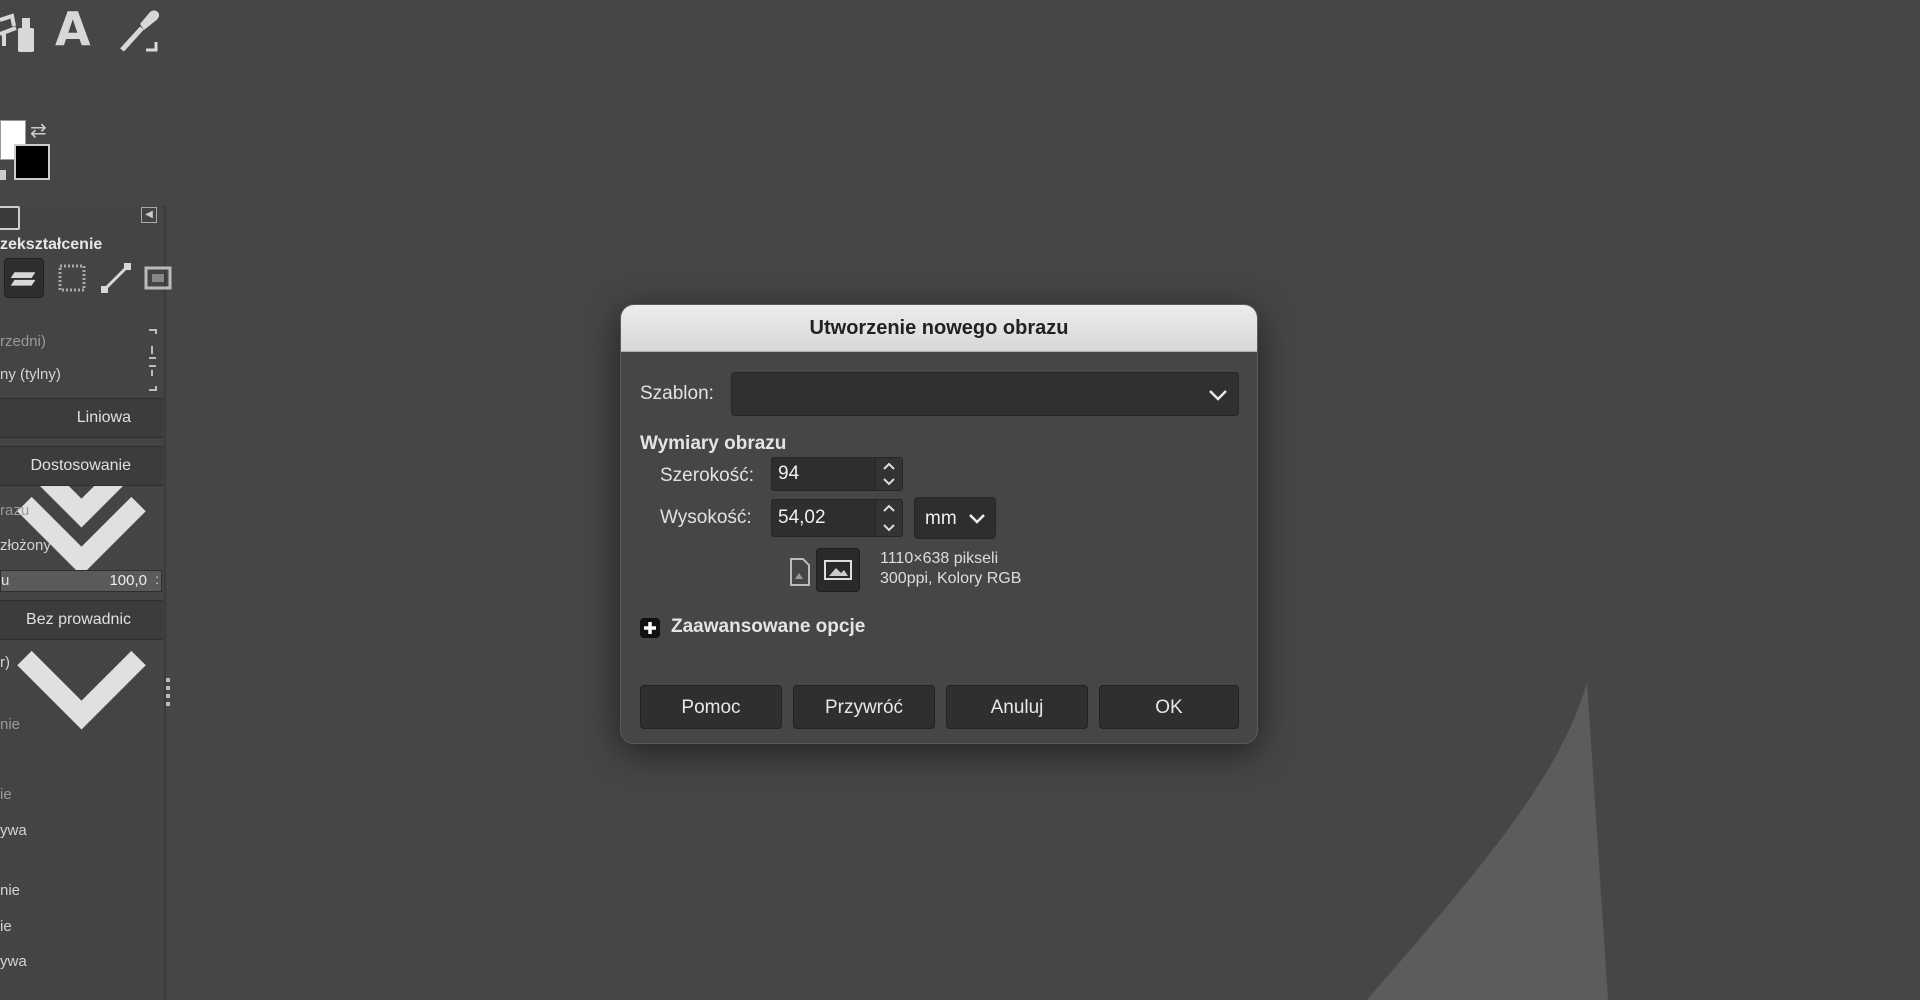 The width and height of the screenshot is (1920, 1000). I want to click on tool-options-title: zekształcenie, so click(51, 244).